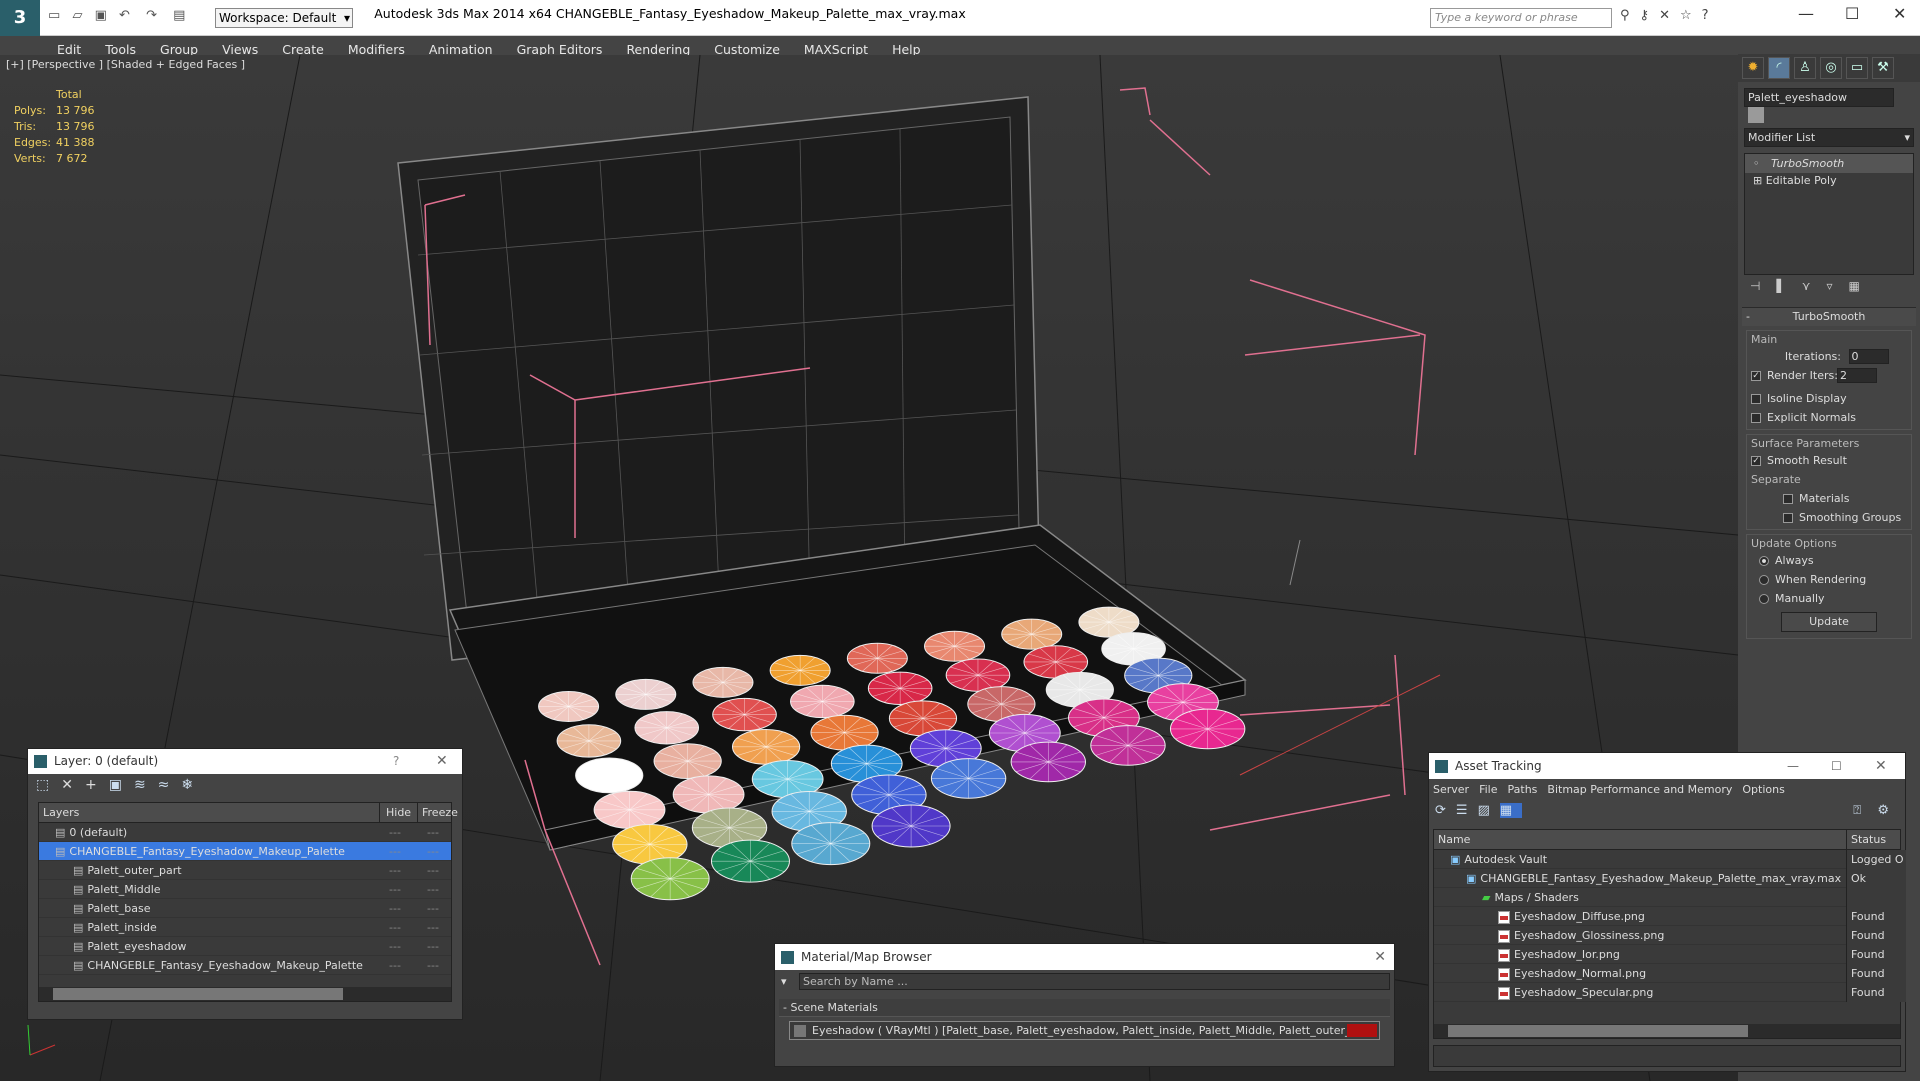  What do you see at coordinates (1764, 599) in the screenshot?
I see `manually-radio` at bounding box center [1764, 599].